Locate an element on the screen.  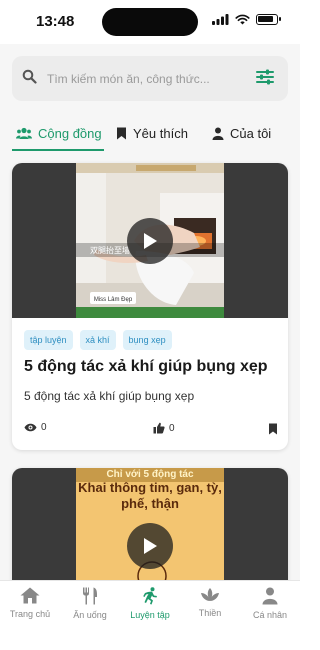
tab-favorites: Yêu thích is located at coordinates (152, 133).